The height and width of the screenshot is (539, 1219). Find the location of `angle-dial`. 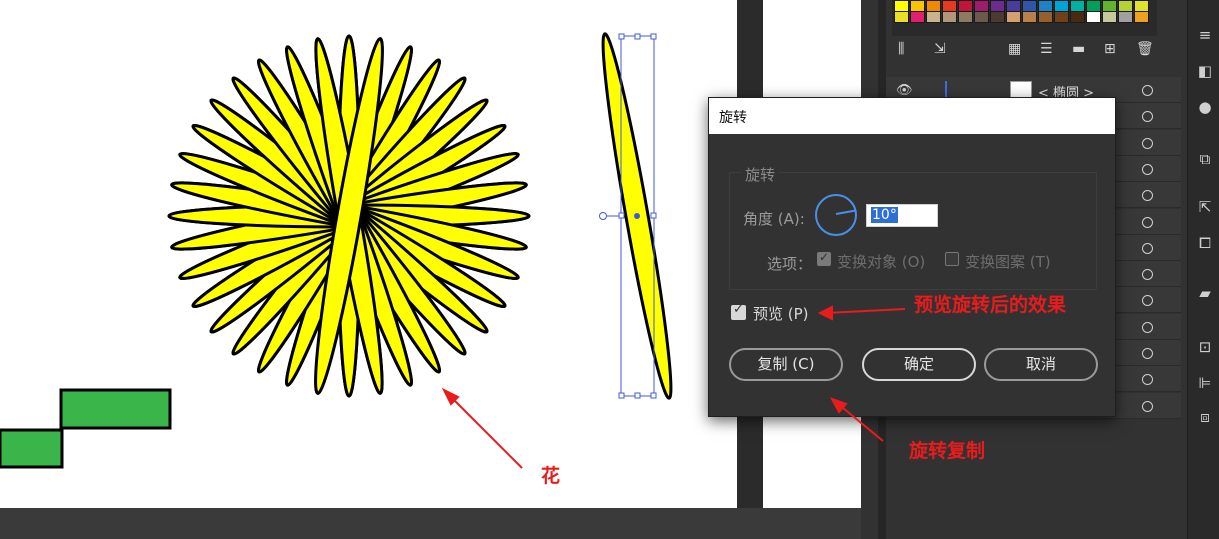

angle-dial is located at coordinates (836, 215).